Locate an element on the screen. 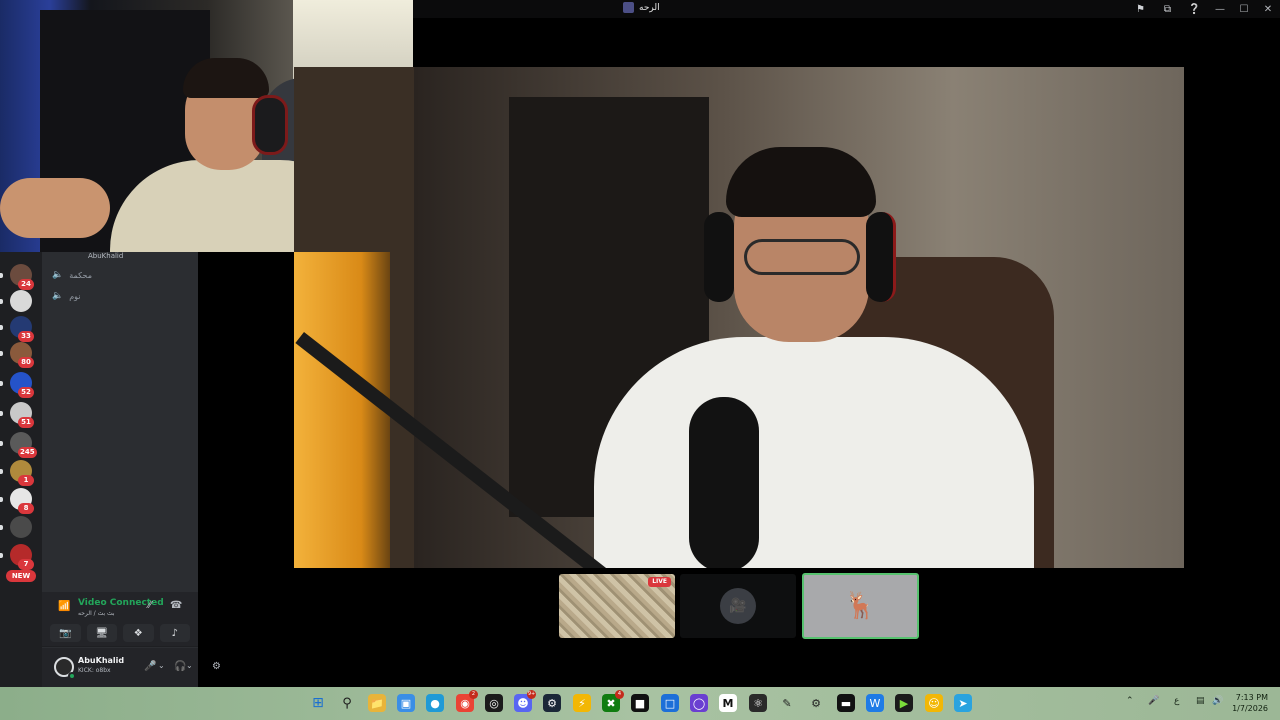  obs-icon: ◎ is located at coordinates (494, 703).